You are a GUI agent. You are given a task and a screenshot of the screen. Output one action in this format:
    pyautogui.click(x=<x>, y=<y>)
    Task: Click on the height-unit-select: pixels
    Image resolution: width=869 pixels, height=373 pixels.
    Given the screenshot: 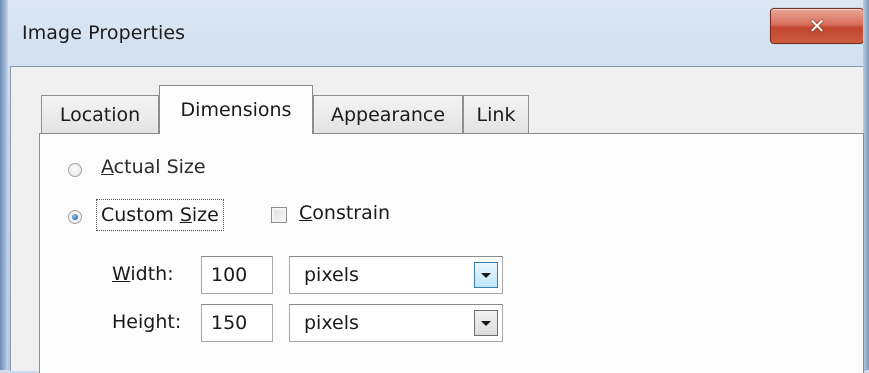 What is the action you would take?
    pyautogui.click(x=396, y=323)
    